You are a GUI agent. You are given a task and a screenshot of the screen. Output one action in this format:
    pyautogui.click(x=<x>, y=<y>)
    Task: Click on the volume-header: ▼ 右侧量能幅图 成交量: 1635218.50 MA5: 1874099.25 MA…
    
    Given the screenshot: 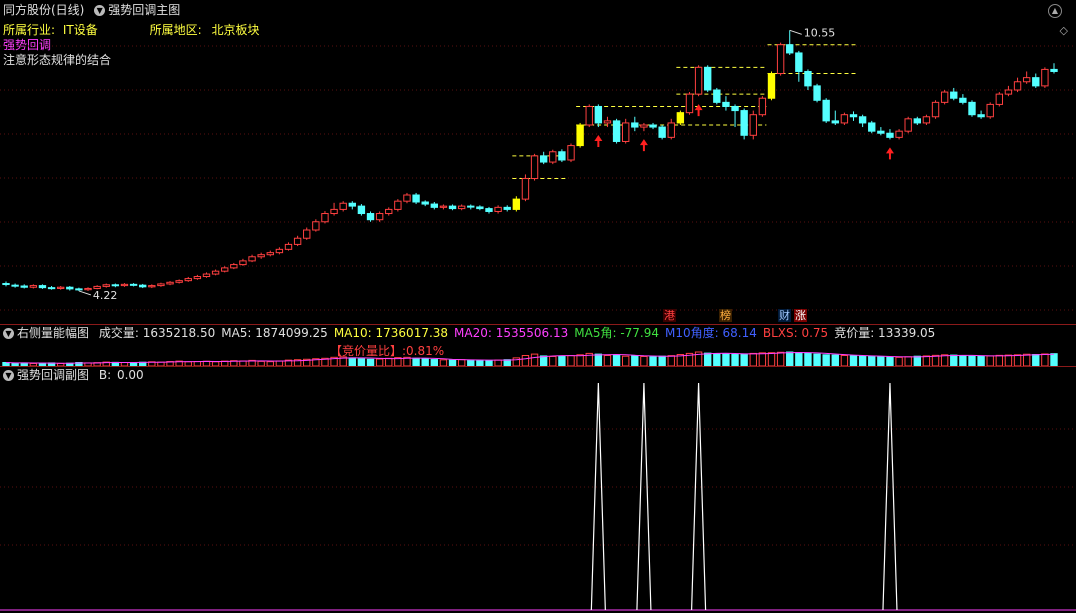 What is the action you would take?
    pyautogui.click(x=469, y=333)
    